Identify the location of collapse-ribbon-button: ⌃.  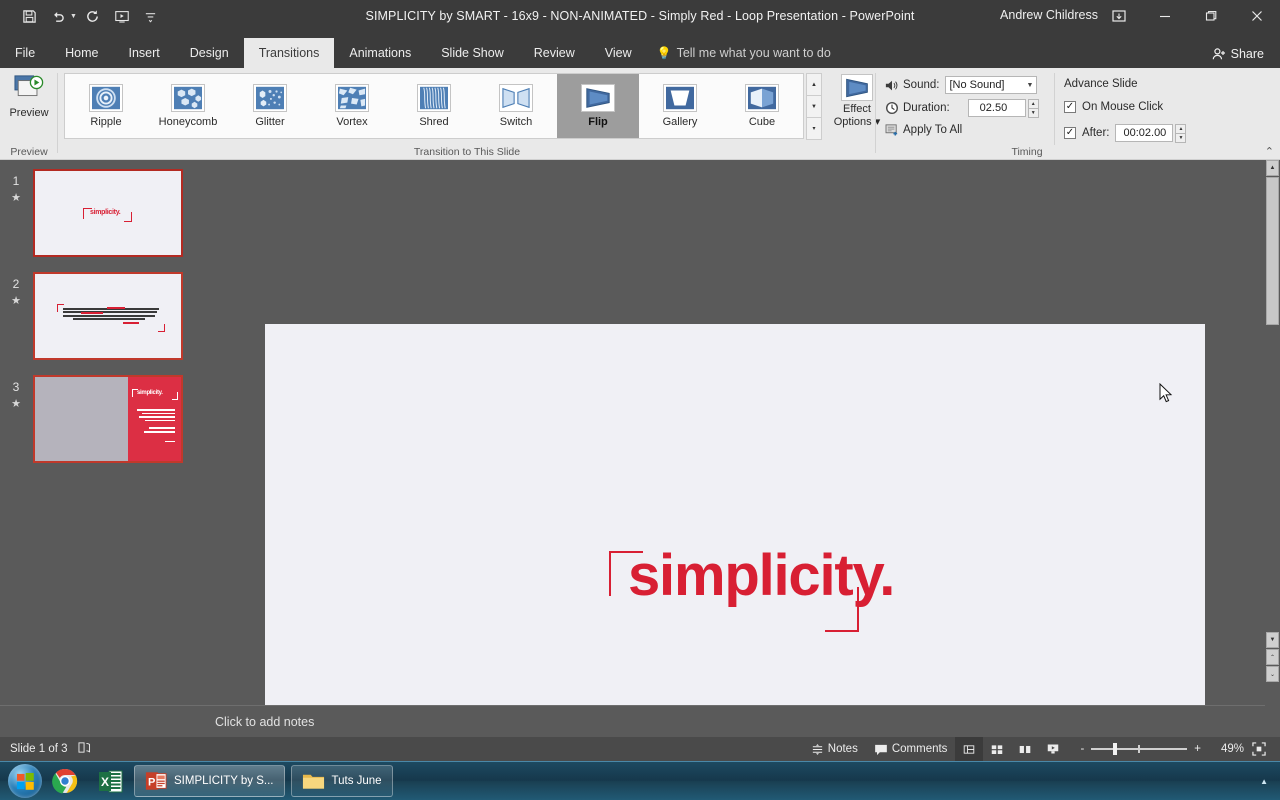
(1269, 151).